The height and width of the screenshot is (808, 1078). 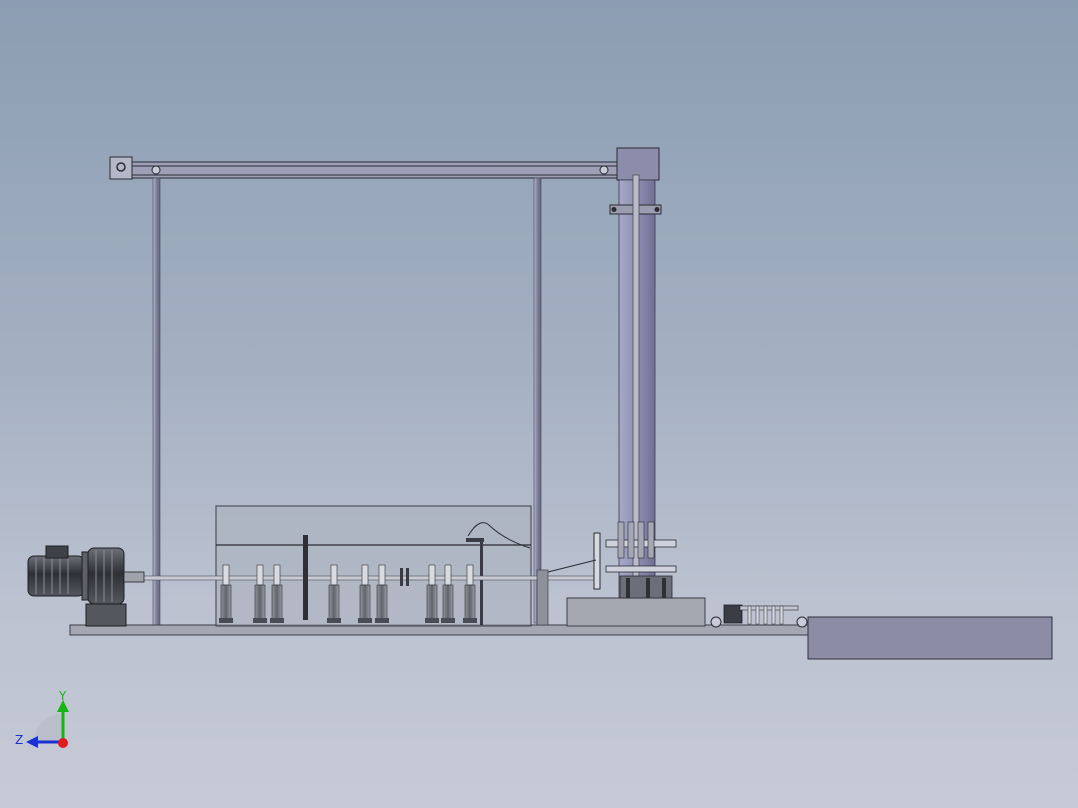 I want to click on view-orientation-triad: Y Z, so click(x=42, y=718).